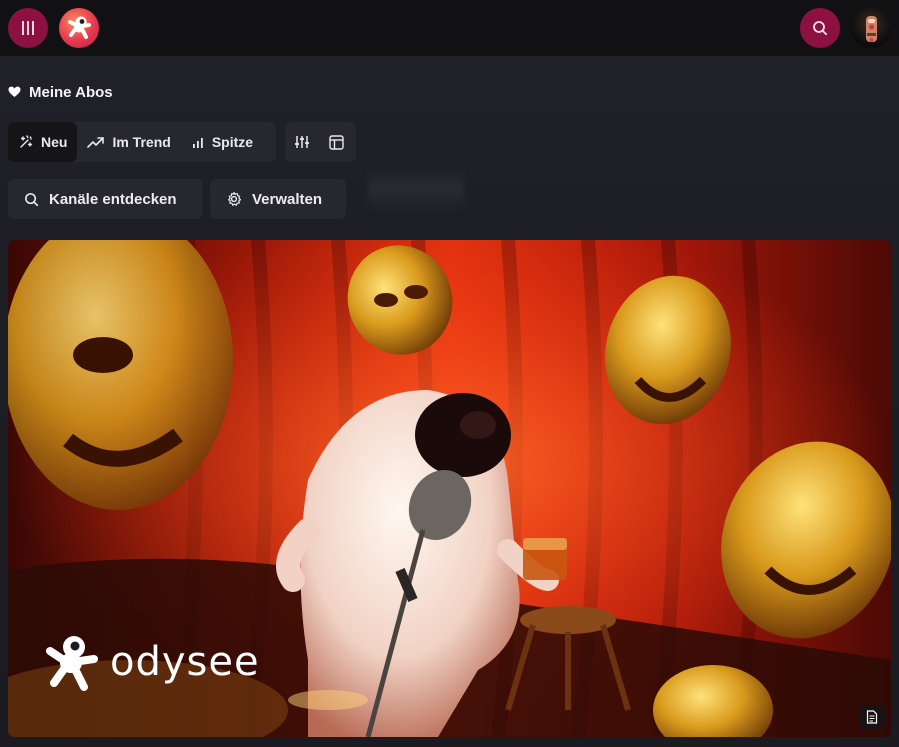 The height and width of the screenshot is (747, 899). What do you see at coordinates (232, 142) in the screenshot?
I see `tab-top-label: Spitze` at bounding box center [232, 142].